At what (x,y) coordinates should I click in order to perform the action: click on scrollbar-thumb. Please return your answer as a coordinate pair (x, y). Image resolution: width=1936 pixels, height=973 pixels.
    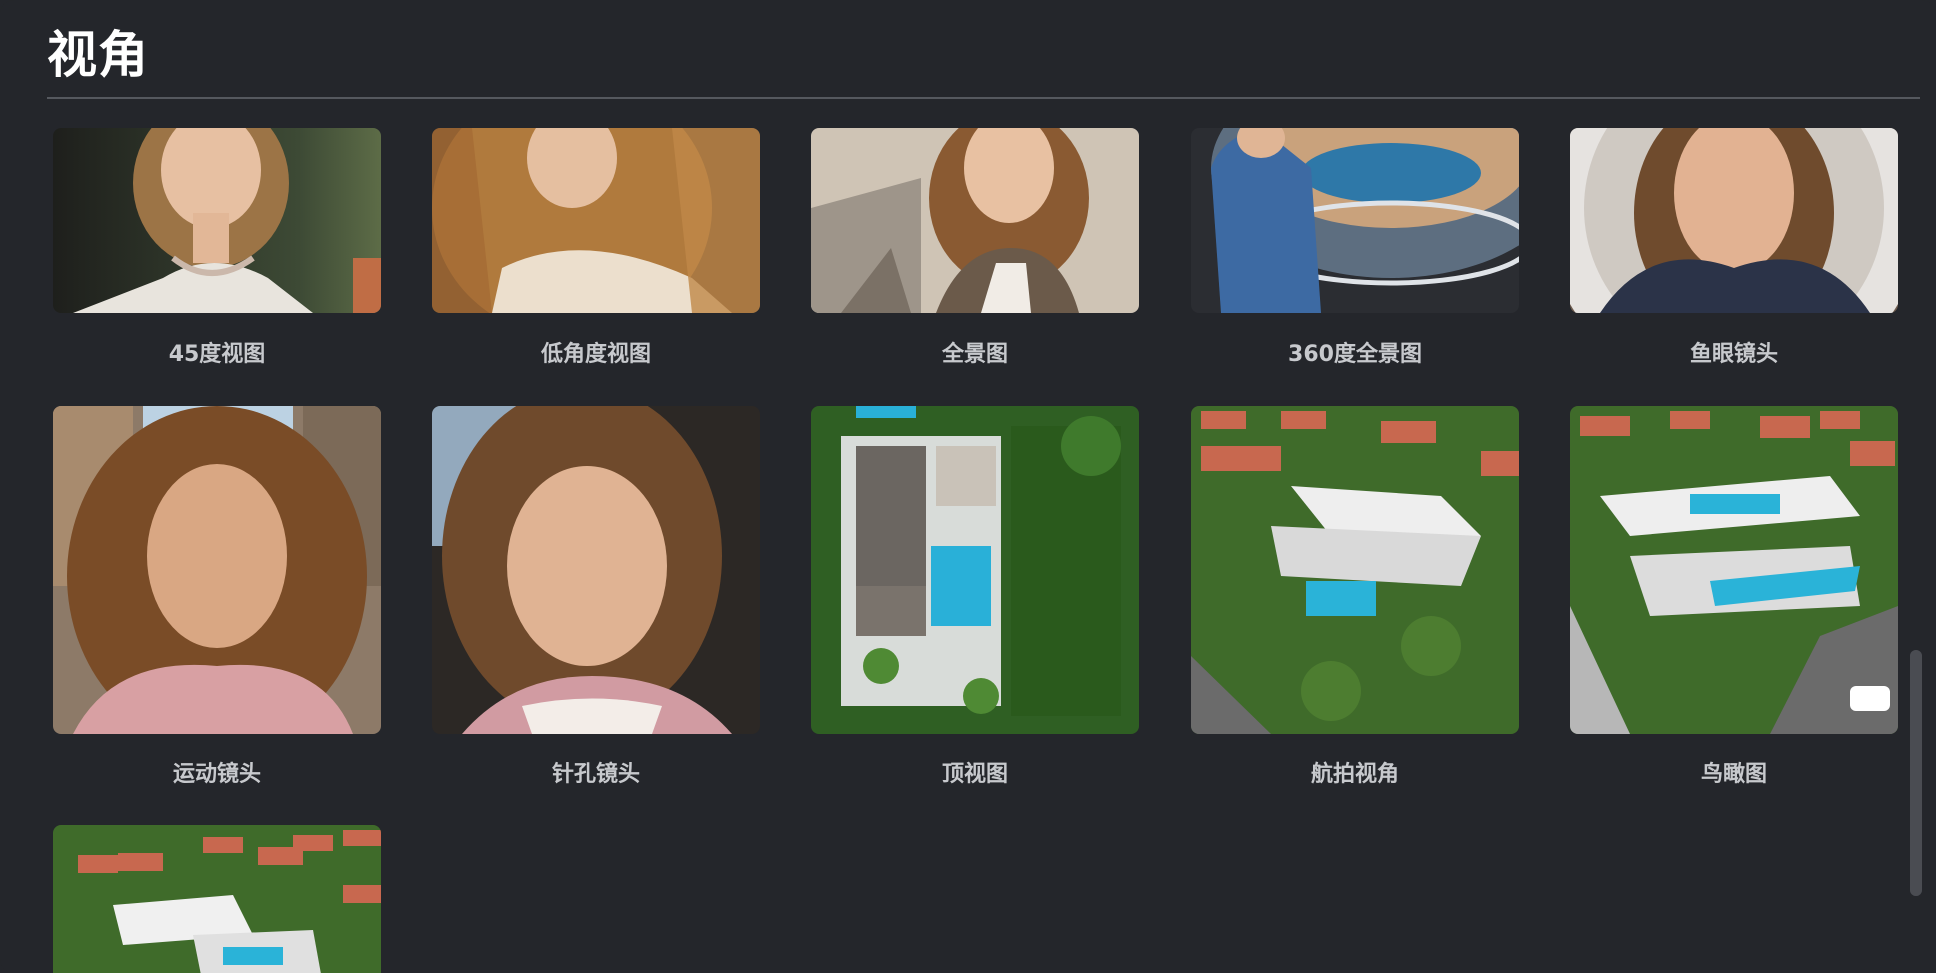
    Looking at the image, I should click on (1916, 773).